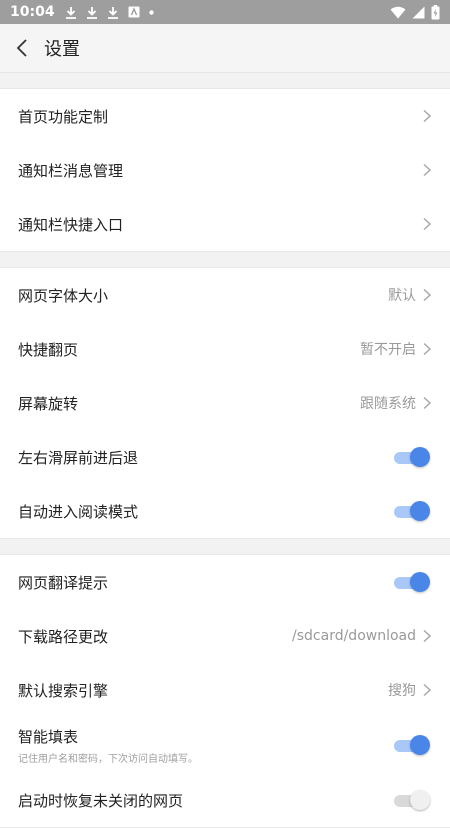  What do you see at coordinates (225, 12) in the screenshot?
I see `status-bar: 10:04` at bounding box center [225, 12].